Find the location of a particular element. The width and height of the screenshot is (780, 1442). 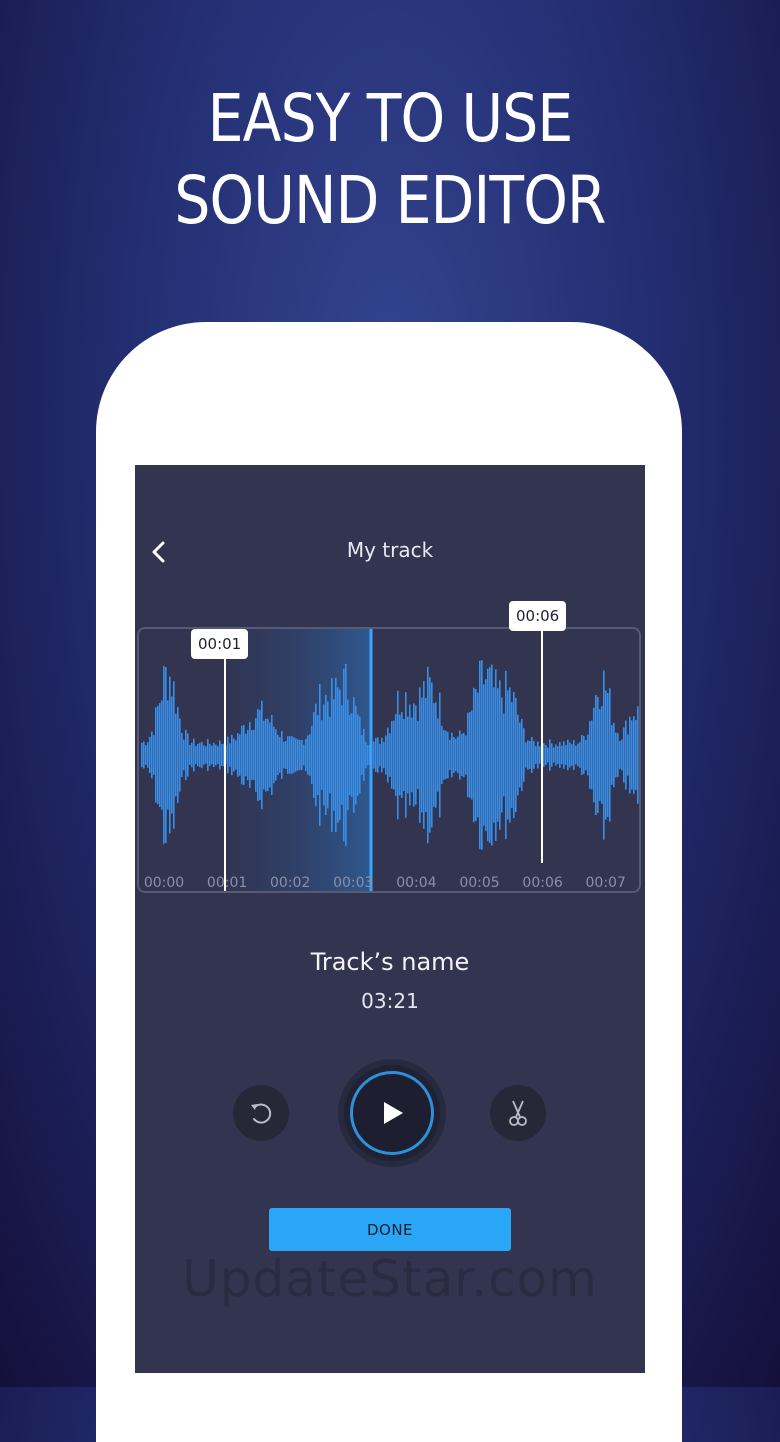

waveform is located at coordinates (390, 761).